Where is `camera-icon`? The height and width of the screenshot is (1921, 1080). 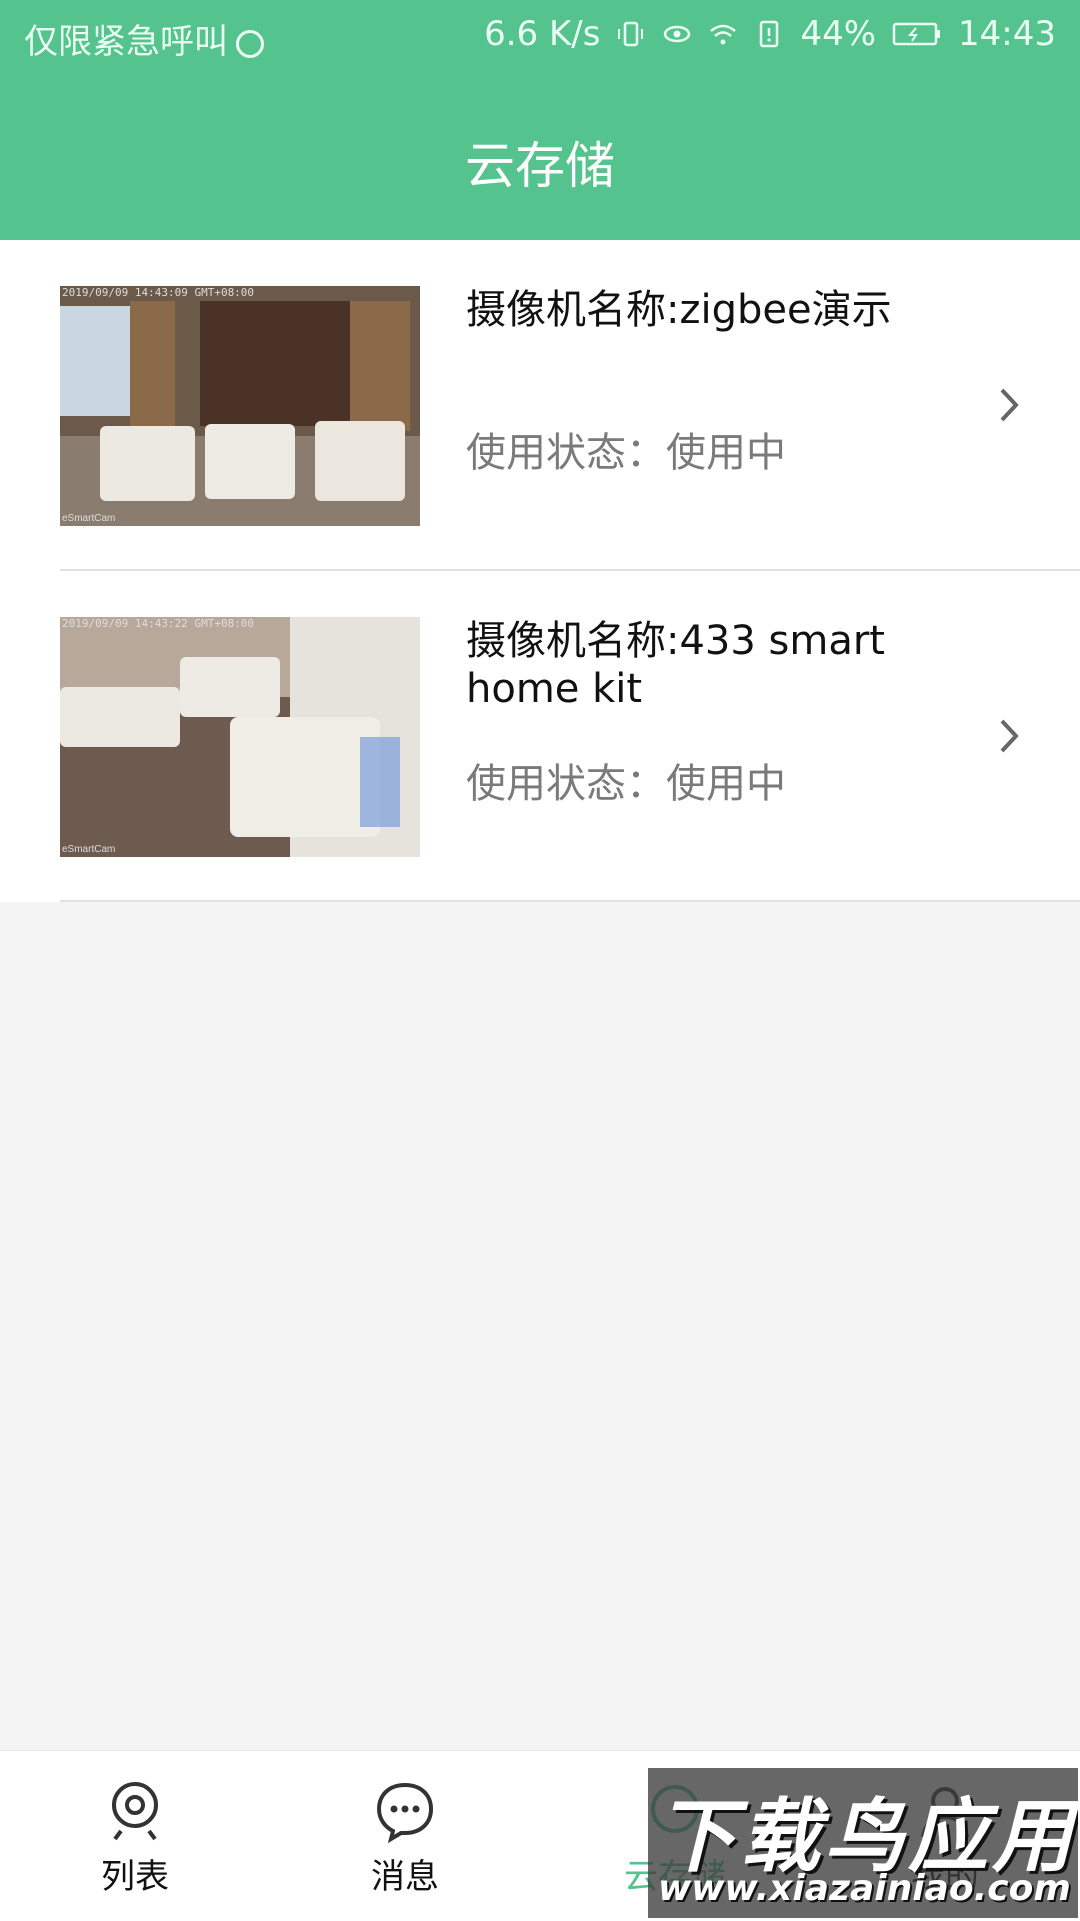 camera-icon is located at coordinates (135, 1811).